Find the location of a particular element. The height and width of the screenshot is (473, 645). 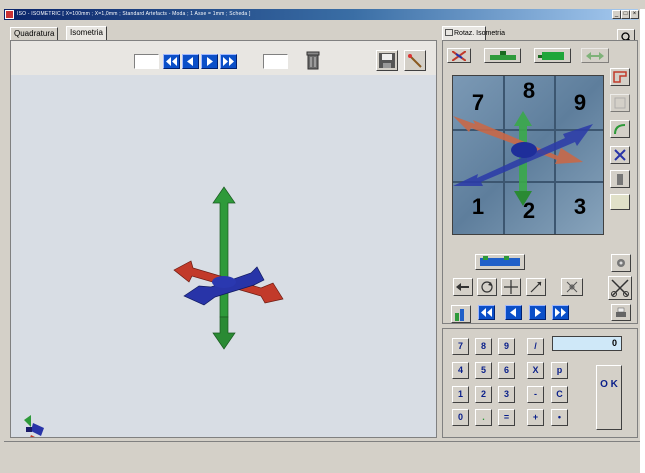

key-divide: / is located at coordinates (535, 346).